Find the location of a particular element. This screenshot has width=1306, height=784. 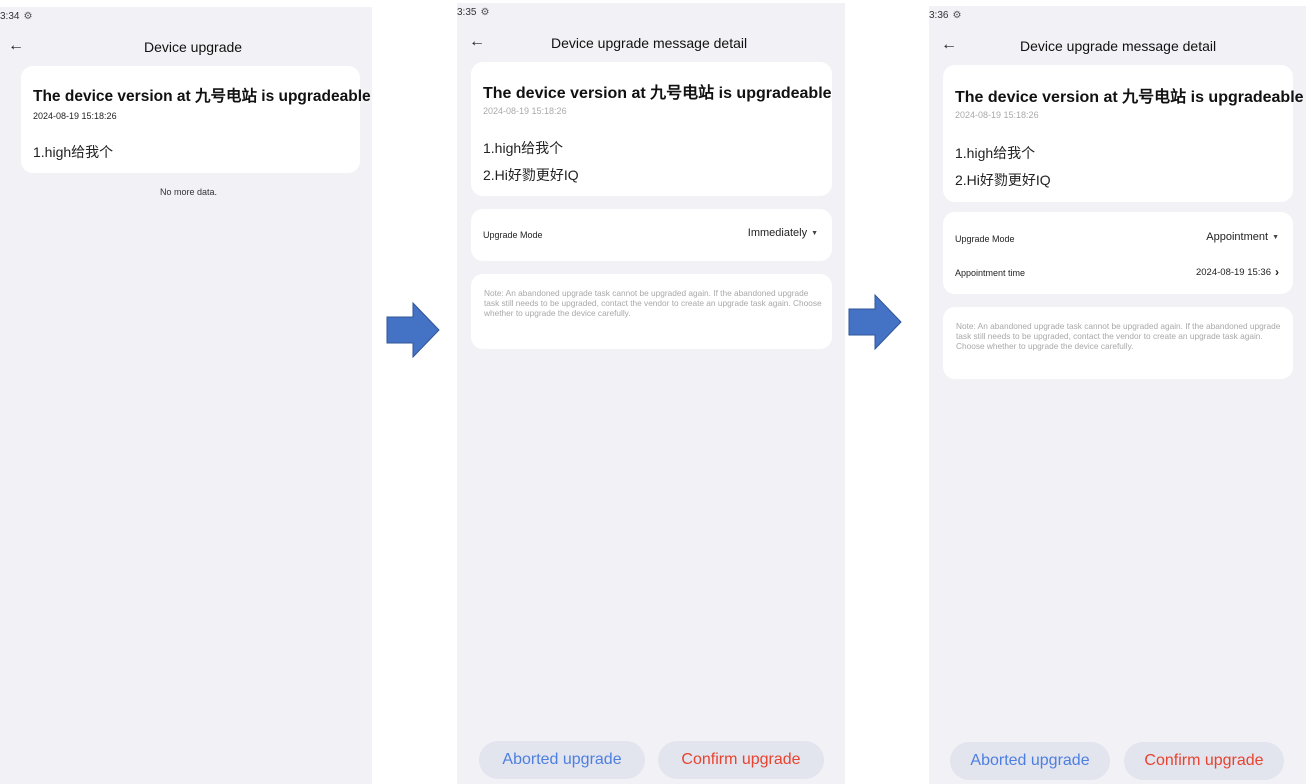

page-title: Device upgrade is located at coordinates (193, 47).